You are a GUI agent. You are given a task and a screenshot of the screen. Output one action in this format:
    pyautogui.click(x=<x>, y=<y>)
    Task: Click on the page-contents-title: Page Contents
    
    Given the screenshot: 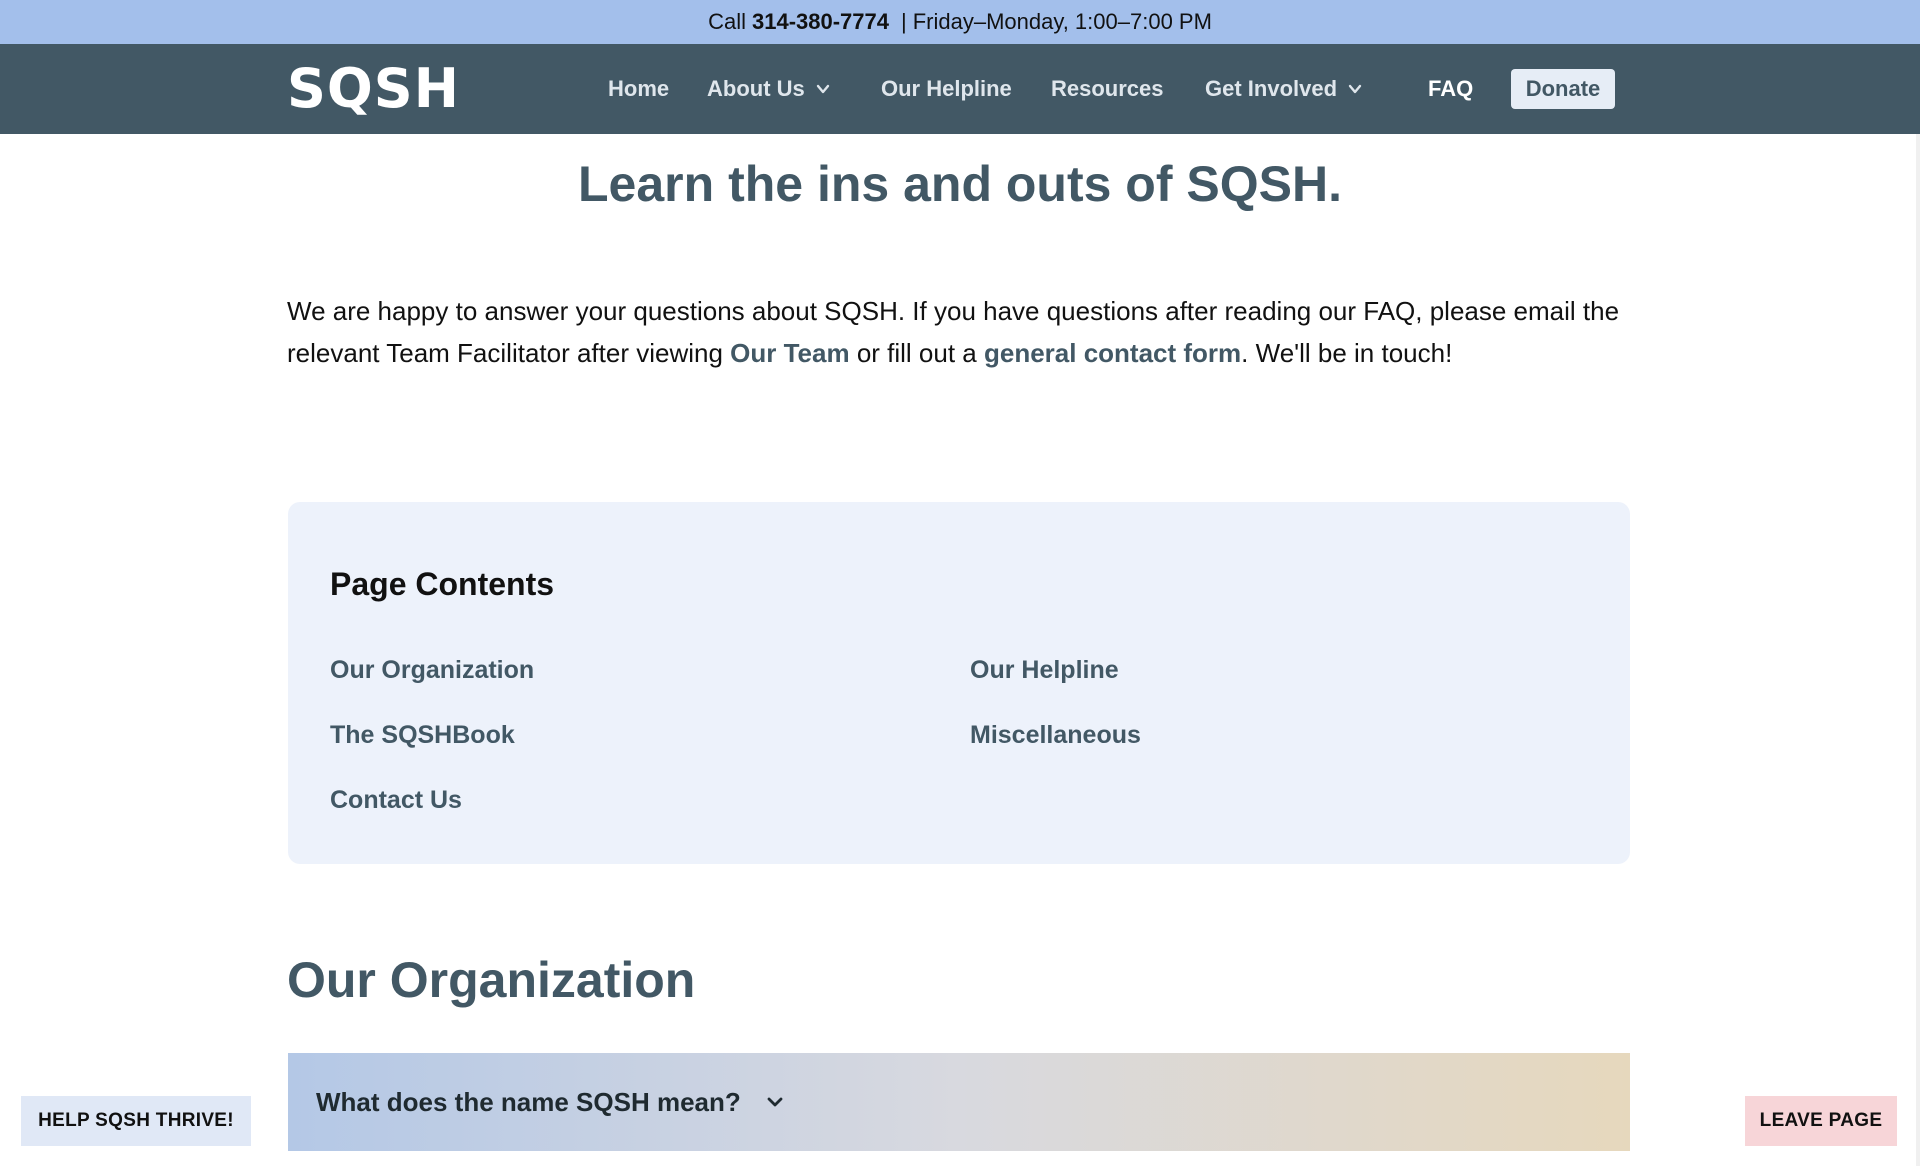 What is the action you would take?
    pyautogui.click(x=442, y=584)
    